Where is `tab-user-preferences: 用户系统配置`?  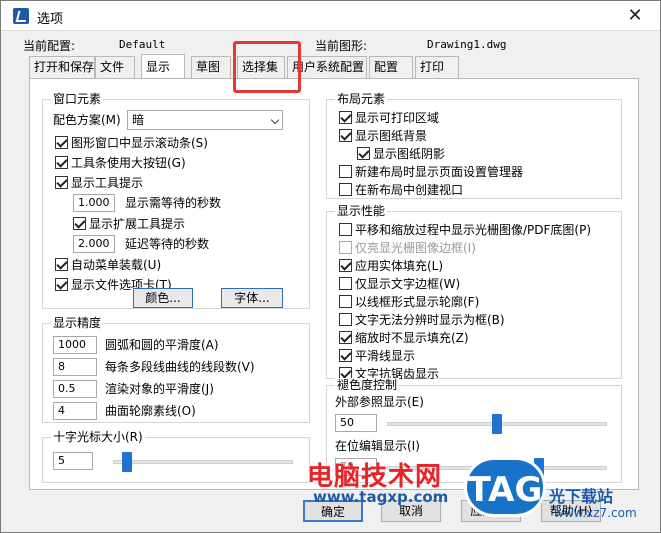 tab-user-preferences: 用户系统配置 is located at coordinates (327, 67).